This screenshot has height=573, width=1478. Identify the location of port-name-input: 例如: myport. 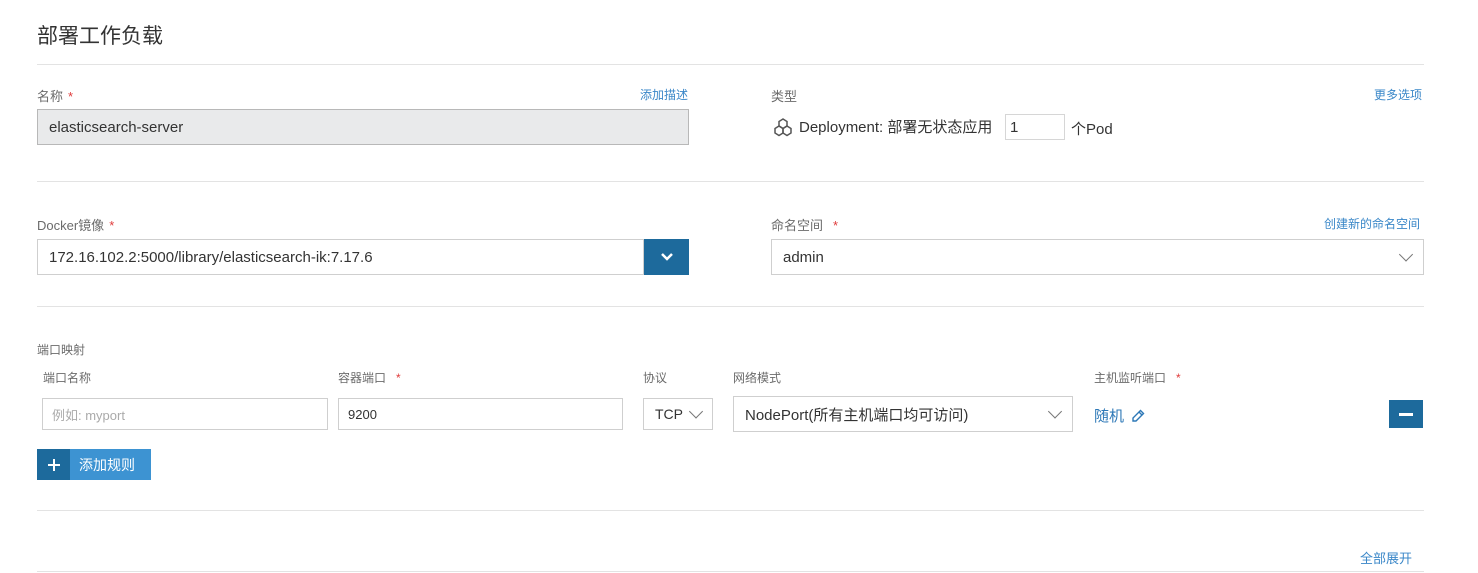
(185, 414).